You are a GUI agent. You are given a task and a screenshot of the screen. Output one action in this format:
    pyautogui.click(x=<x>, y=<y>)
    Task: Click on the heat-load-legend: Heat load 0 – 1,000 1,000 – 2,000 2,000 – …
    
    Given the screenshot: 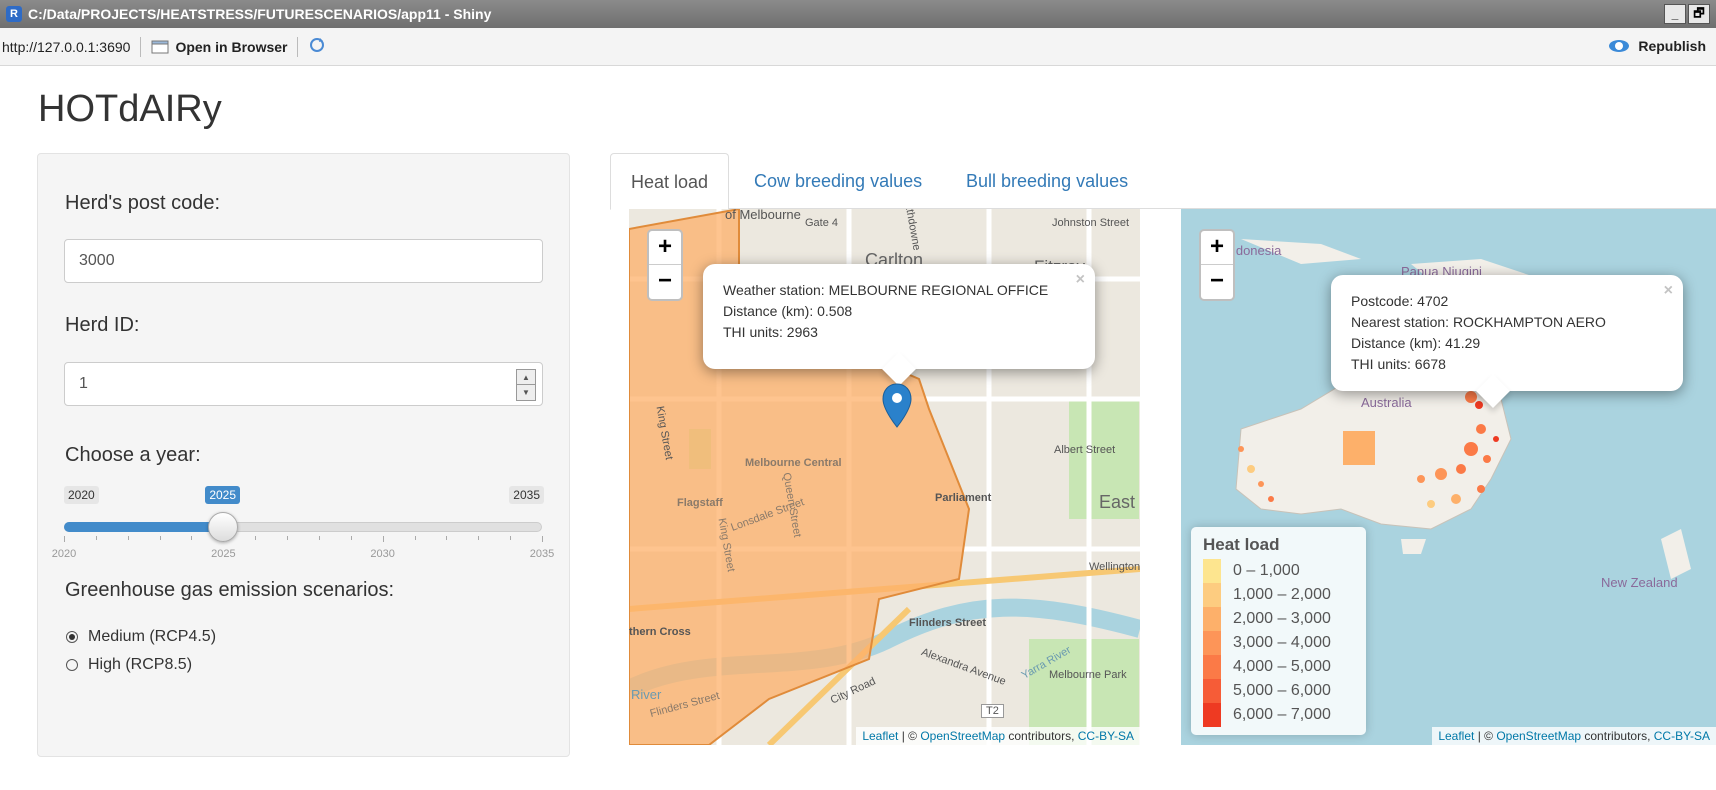 What is the action you would take?
    pyautogui.click(x=1278, y=631)
    